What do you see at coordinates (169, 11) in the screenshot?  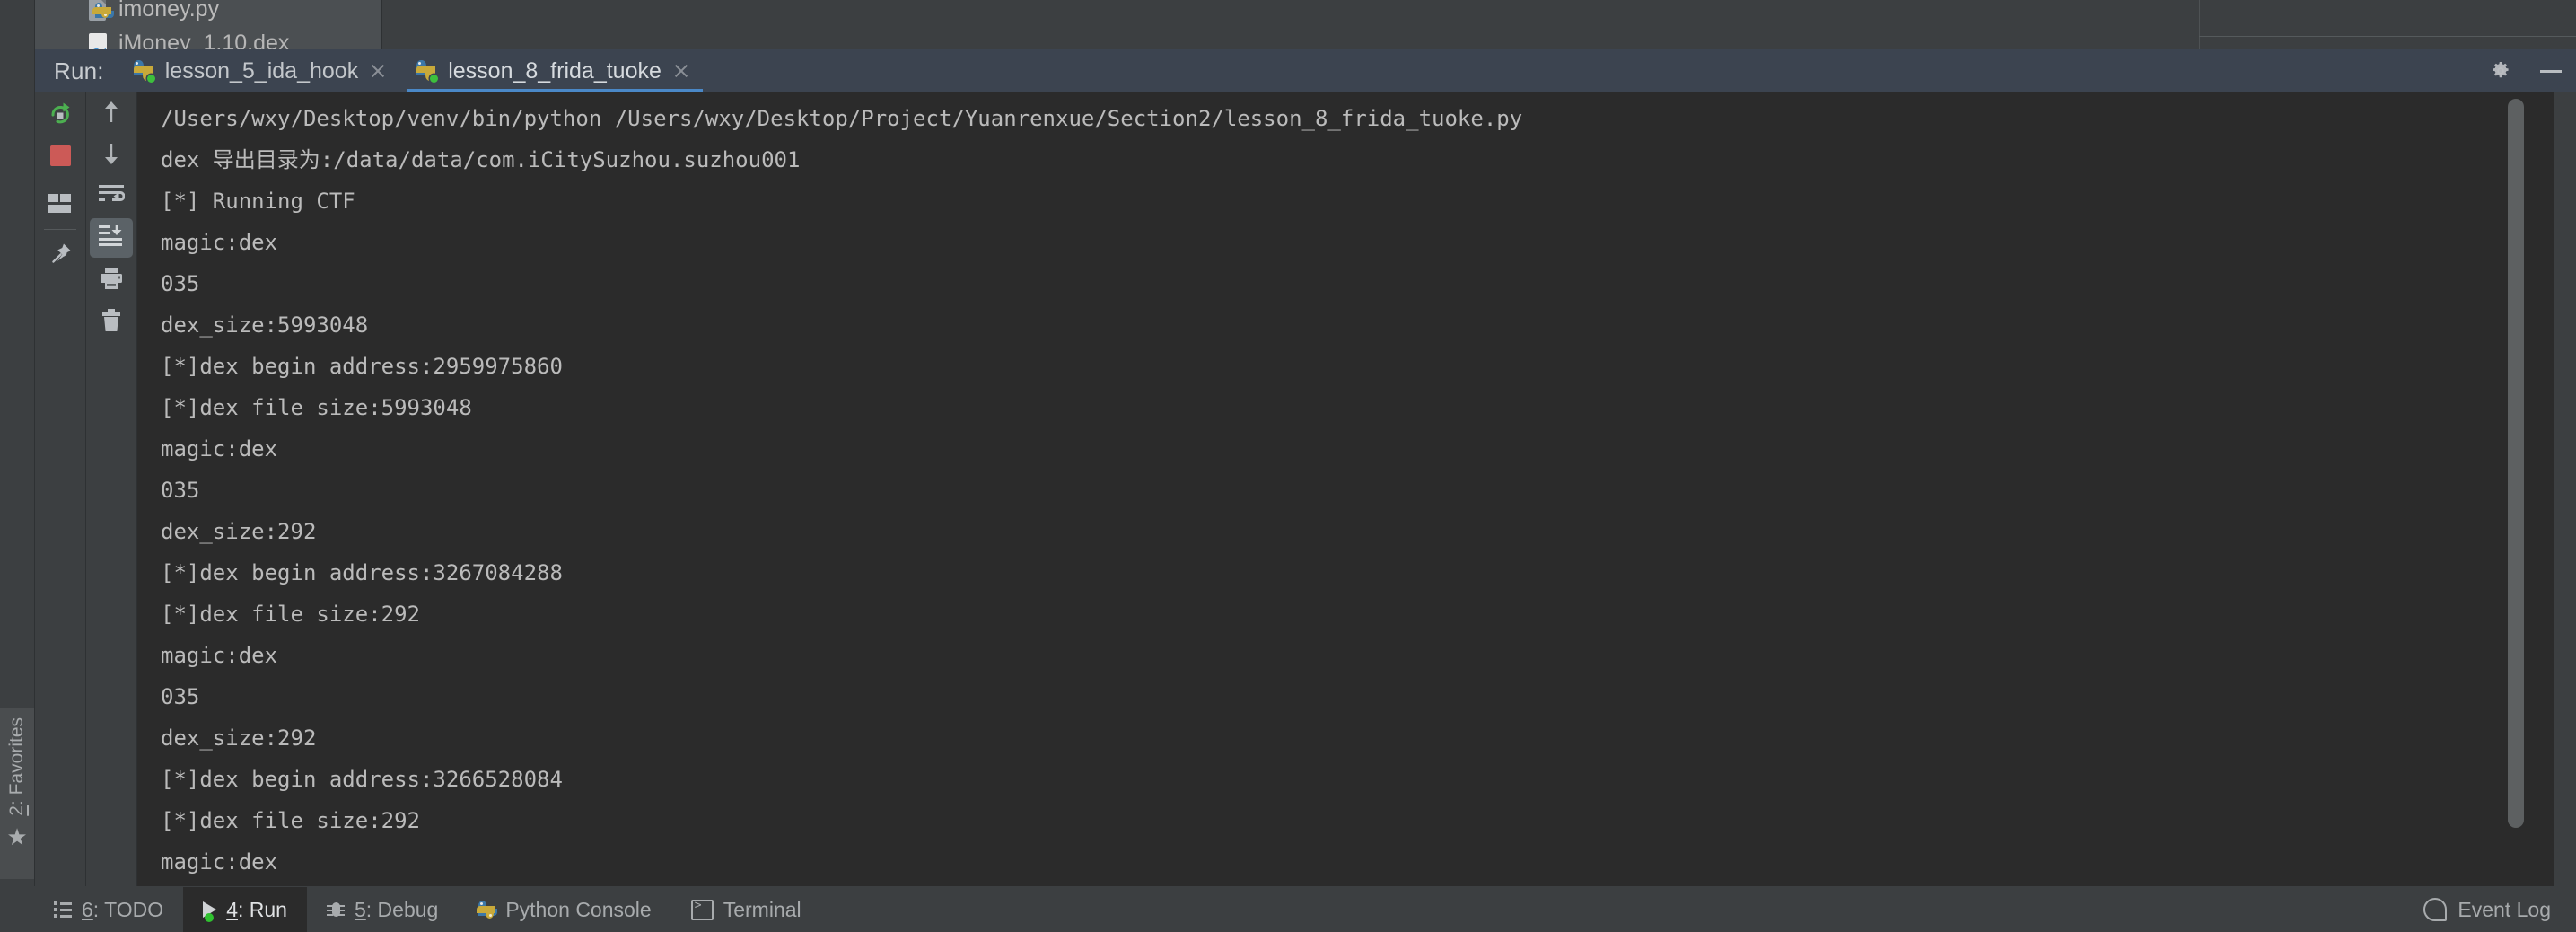 I see `tree-item-label: imoney.py` at bounding box center [169, 11].